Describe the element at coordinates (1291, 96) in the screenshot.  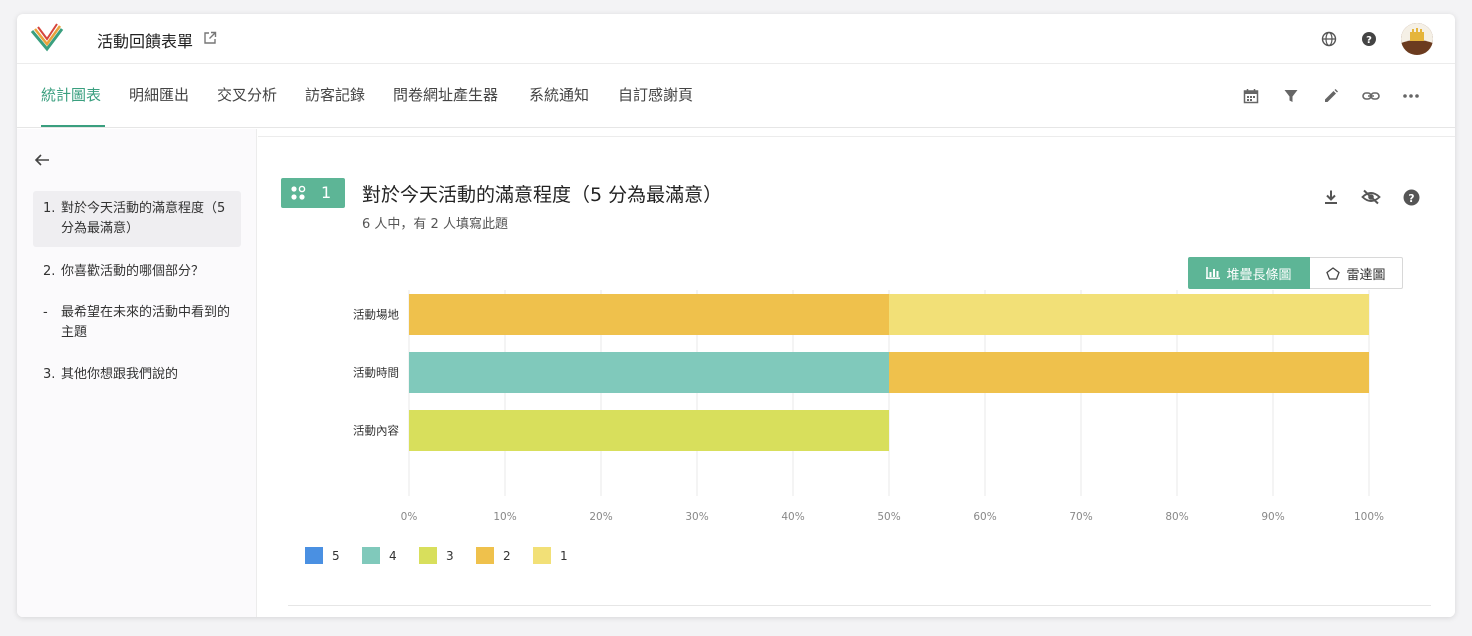
I see `filter-icon` at that location.